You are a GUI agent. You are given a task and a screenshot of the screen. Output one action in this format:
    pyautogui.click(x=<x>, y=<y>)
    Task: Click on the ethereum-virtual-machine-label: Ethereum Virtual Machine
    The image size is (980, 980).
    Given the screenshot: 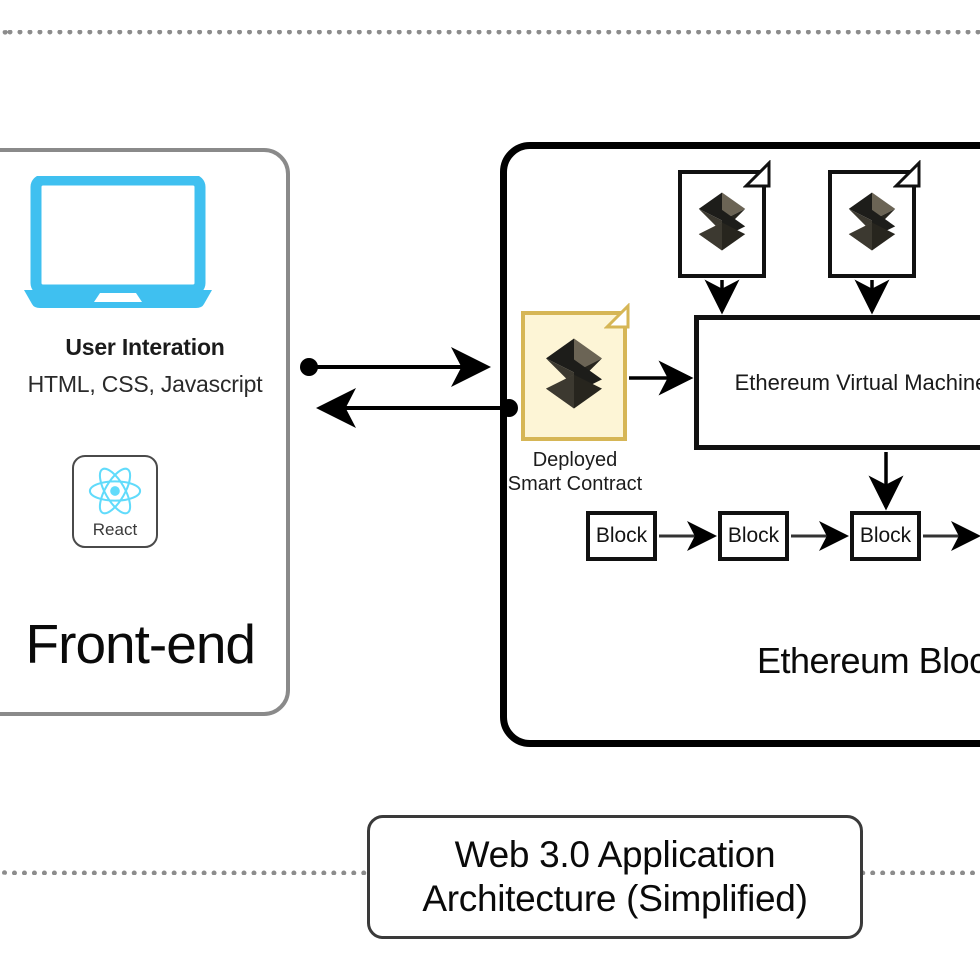 What is the action you would take?
    pyautogui.click(x=857, y=382)
    